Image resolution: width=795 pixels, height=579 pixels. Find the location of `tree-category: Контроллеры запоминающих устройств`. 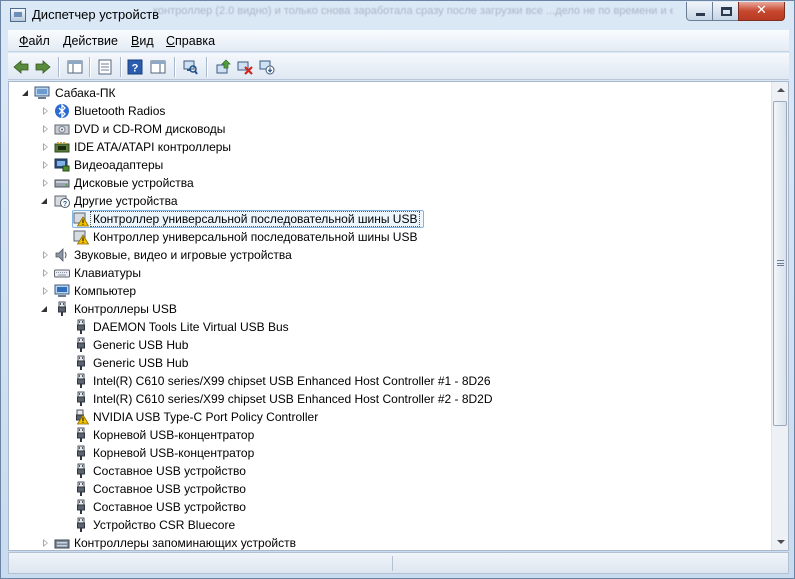

tree-category: Контроллеры запоминающих устройств is located at coordinates (379, 542).